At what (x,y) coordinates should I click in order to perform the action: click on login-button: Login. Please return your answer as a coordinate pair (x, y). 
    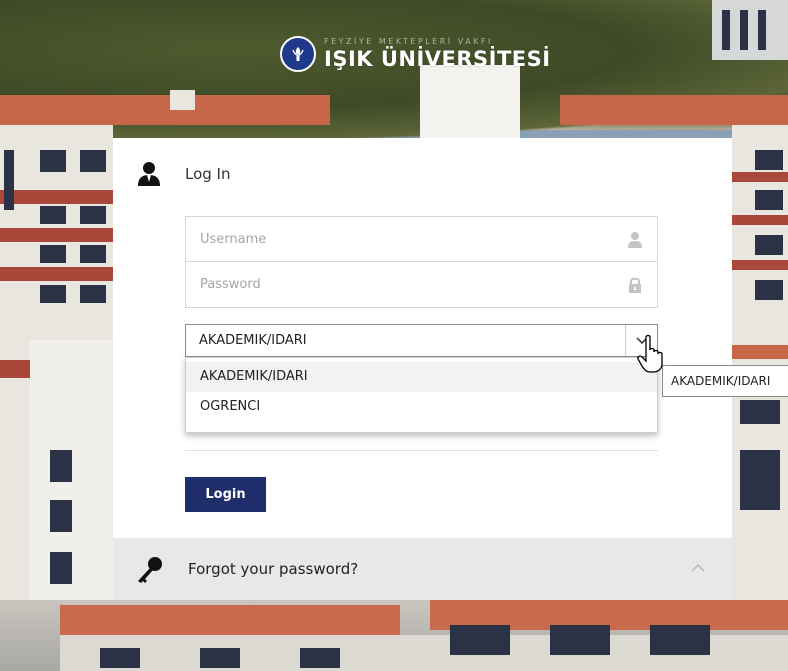
    Looking at the image, I should click on (225, 494).